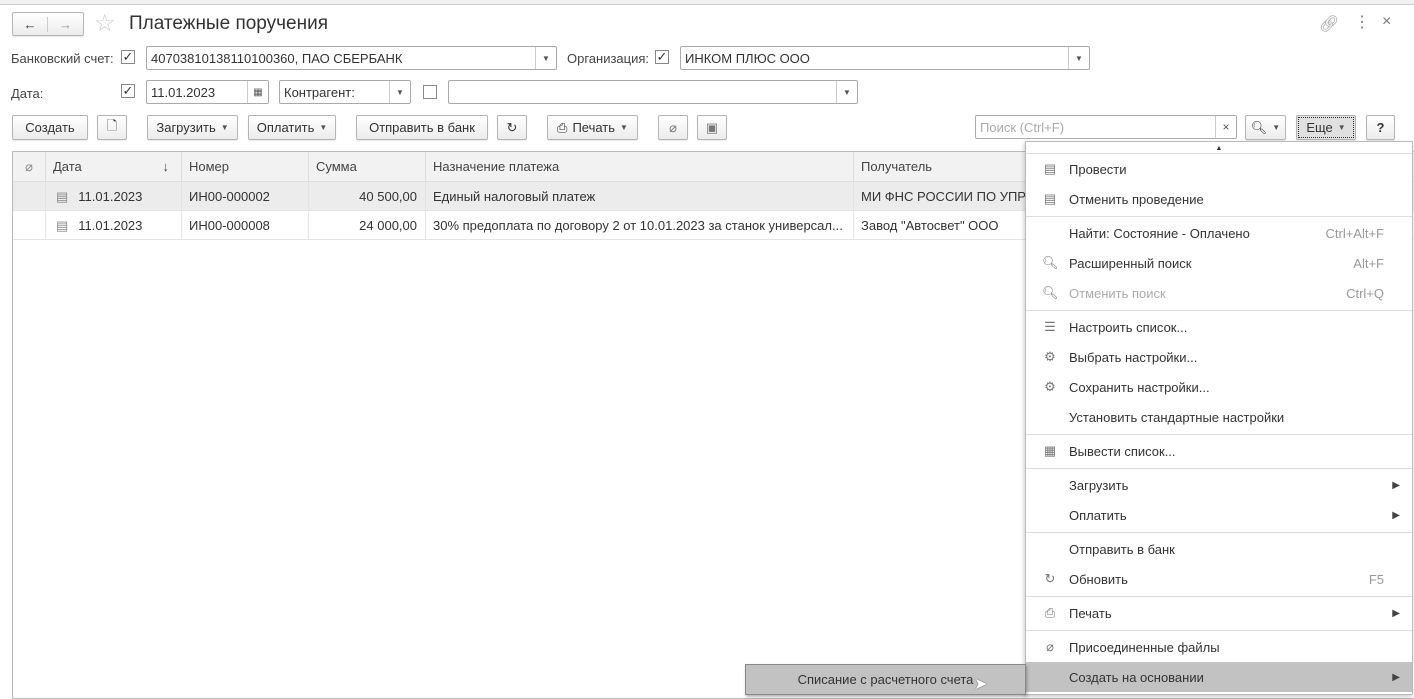 Image resolution: width=1414 pixels, height=699 pixels. I want to click on counterparty-type-select: Контрагент: ▼, so click(345, 92).